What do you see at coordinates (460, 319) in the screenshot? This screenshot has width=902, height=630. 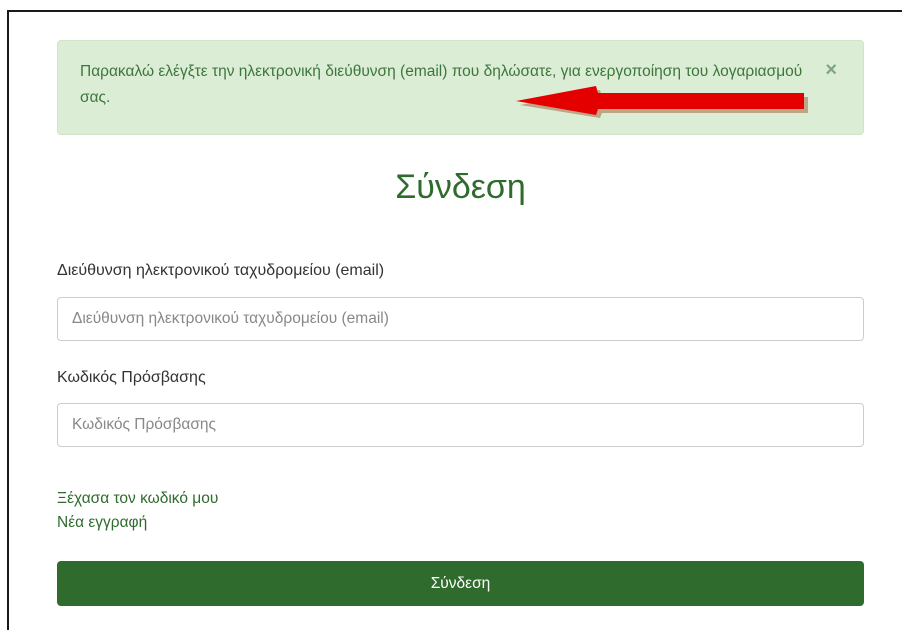 I see `email-field` at bounding box center [460, 319].